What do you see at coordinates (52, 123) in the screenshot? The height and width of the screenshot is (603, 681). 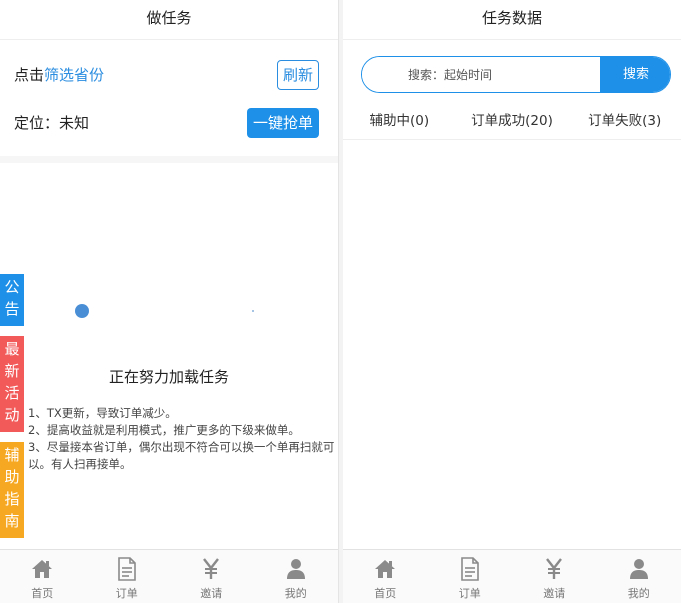 I see `location-label: 定位：未知` at bounding box center [52, 123].